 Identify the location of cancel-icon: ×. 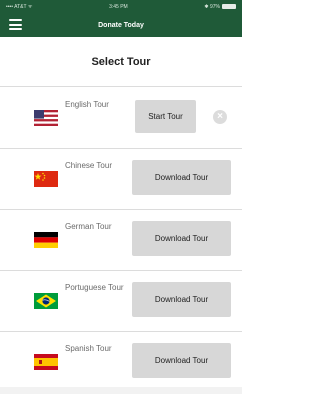
(220, 117).